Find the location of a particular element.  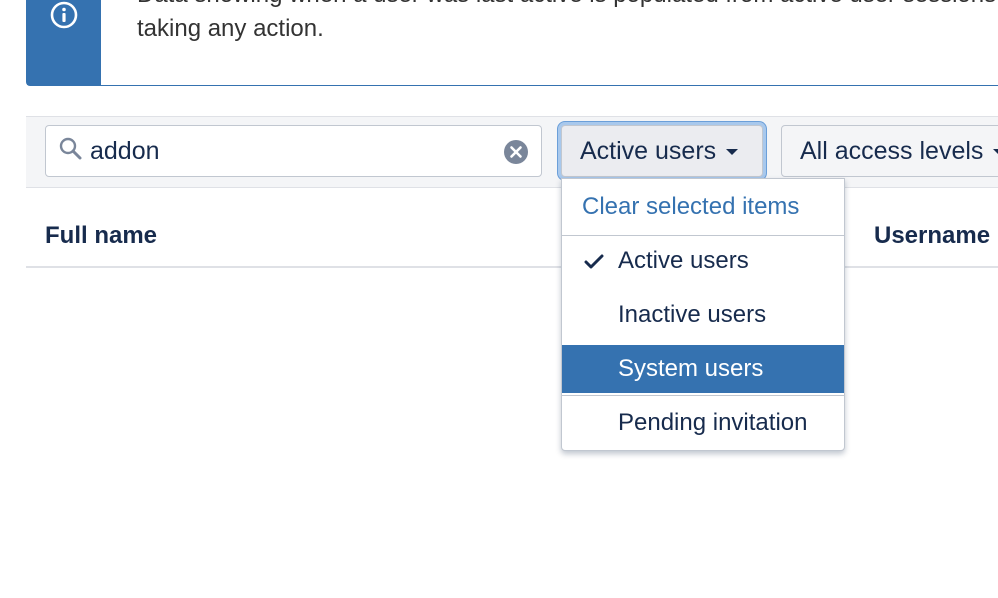

access-level-label: All access levels is located at coordinates (892, 150).